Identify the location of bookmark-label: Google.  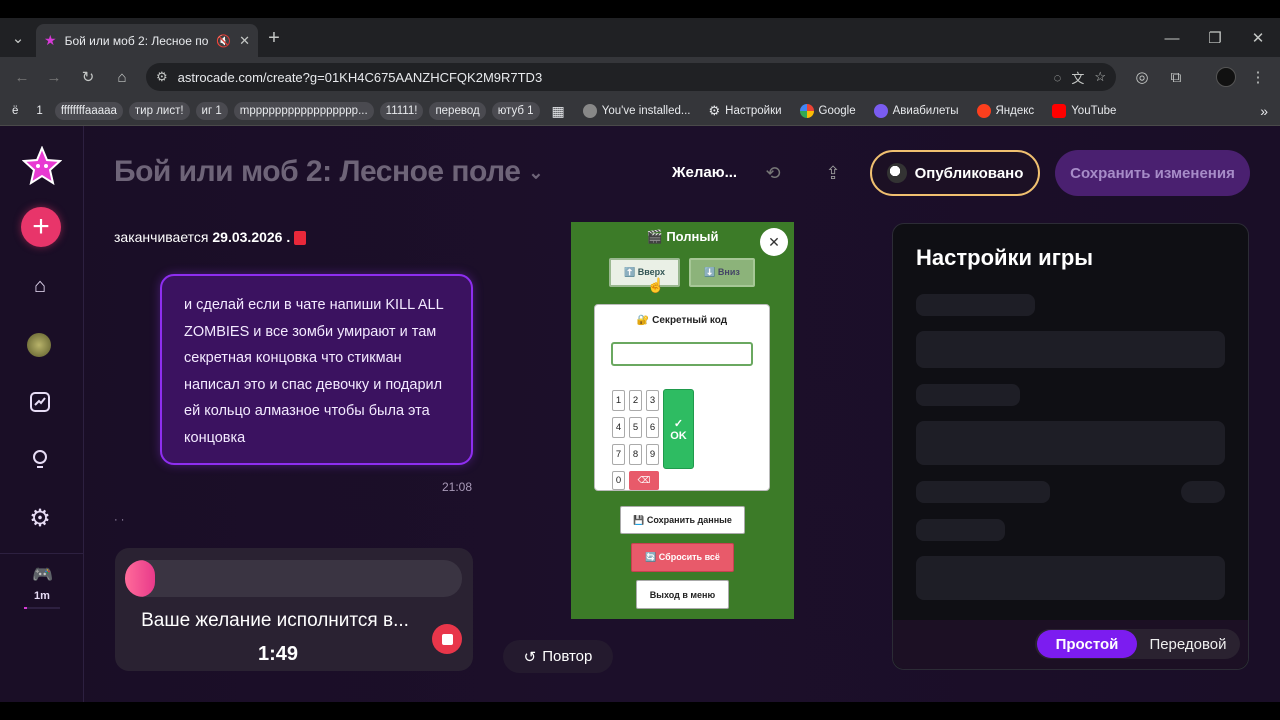
(837, 111).